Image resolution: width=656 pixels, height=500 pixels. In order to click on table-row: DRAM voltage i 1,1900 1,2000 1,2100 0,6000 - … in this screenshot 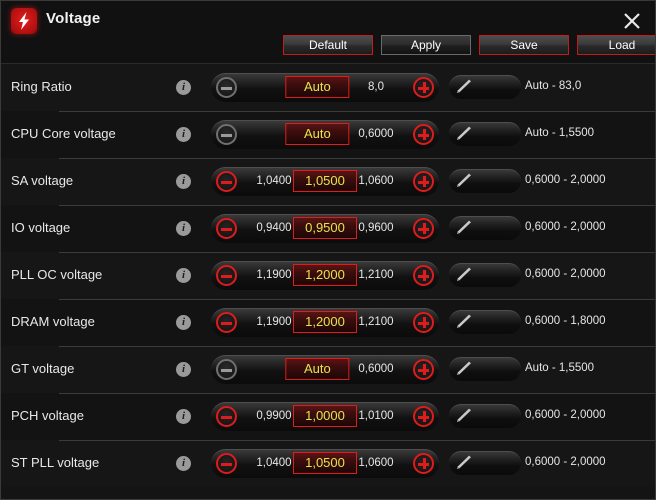, I will do `click(328, 322)`.